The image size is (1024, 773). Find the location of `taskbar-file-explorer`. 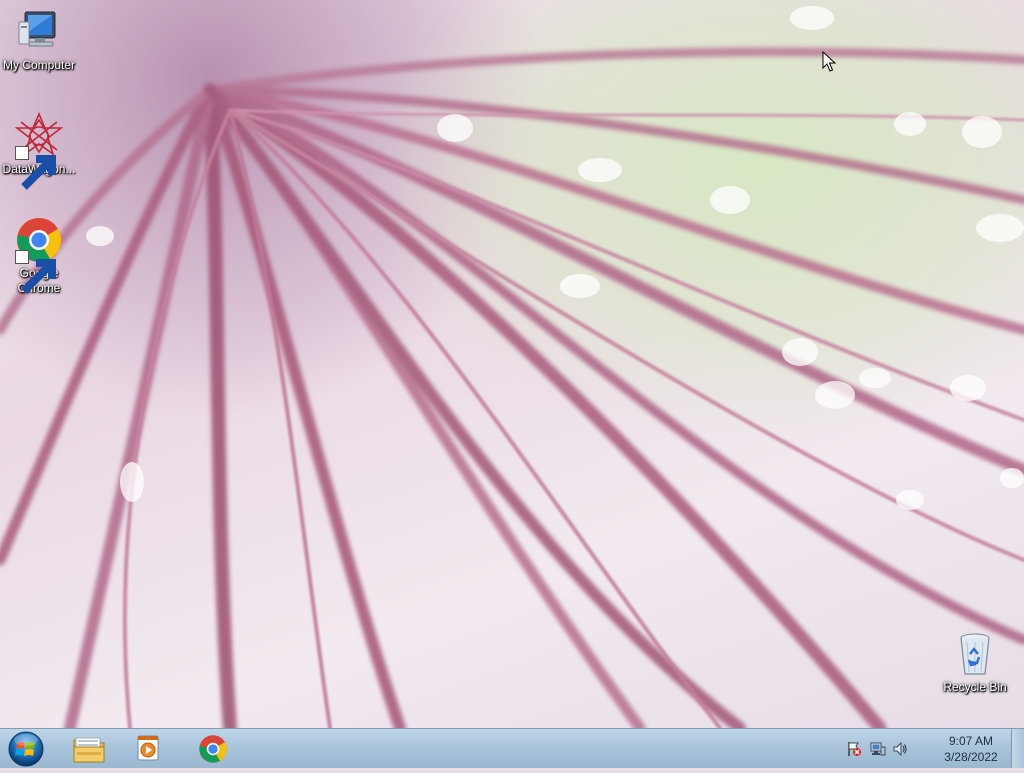

taskbar-file-explorer is located at coordinates (89, 749).